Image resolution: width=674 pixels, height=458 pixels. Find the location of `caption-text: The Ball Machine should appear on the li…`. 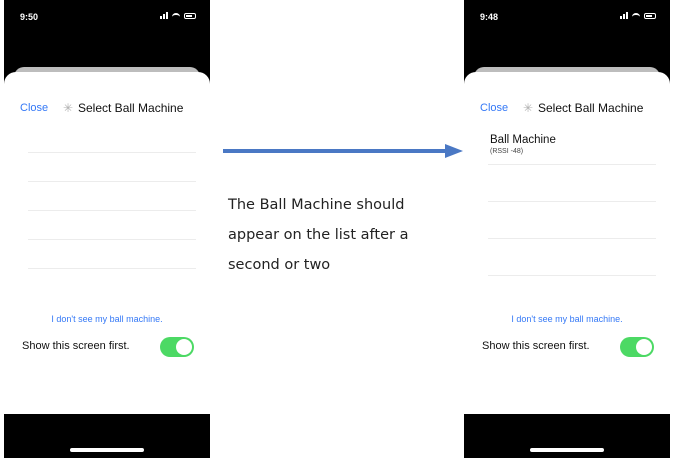

caption-text: The Ball Machine should appear on the li… is located at coordinates (318, 235).